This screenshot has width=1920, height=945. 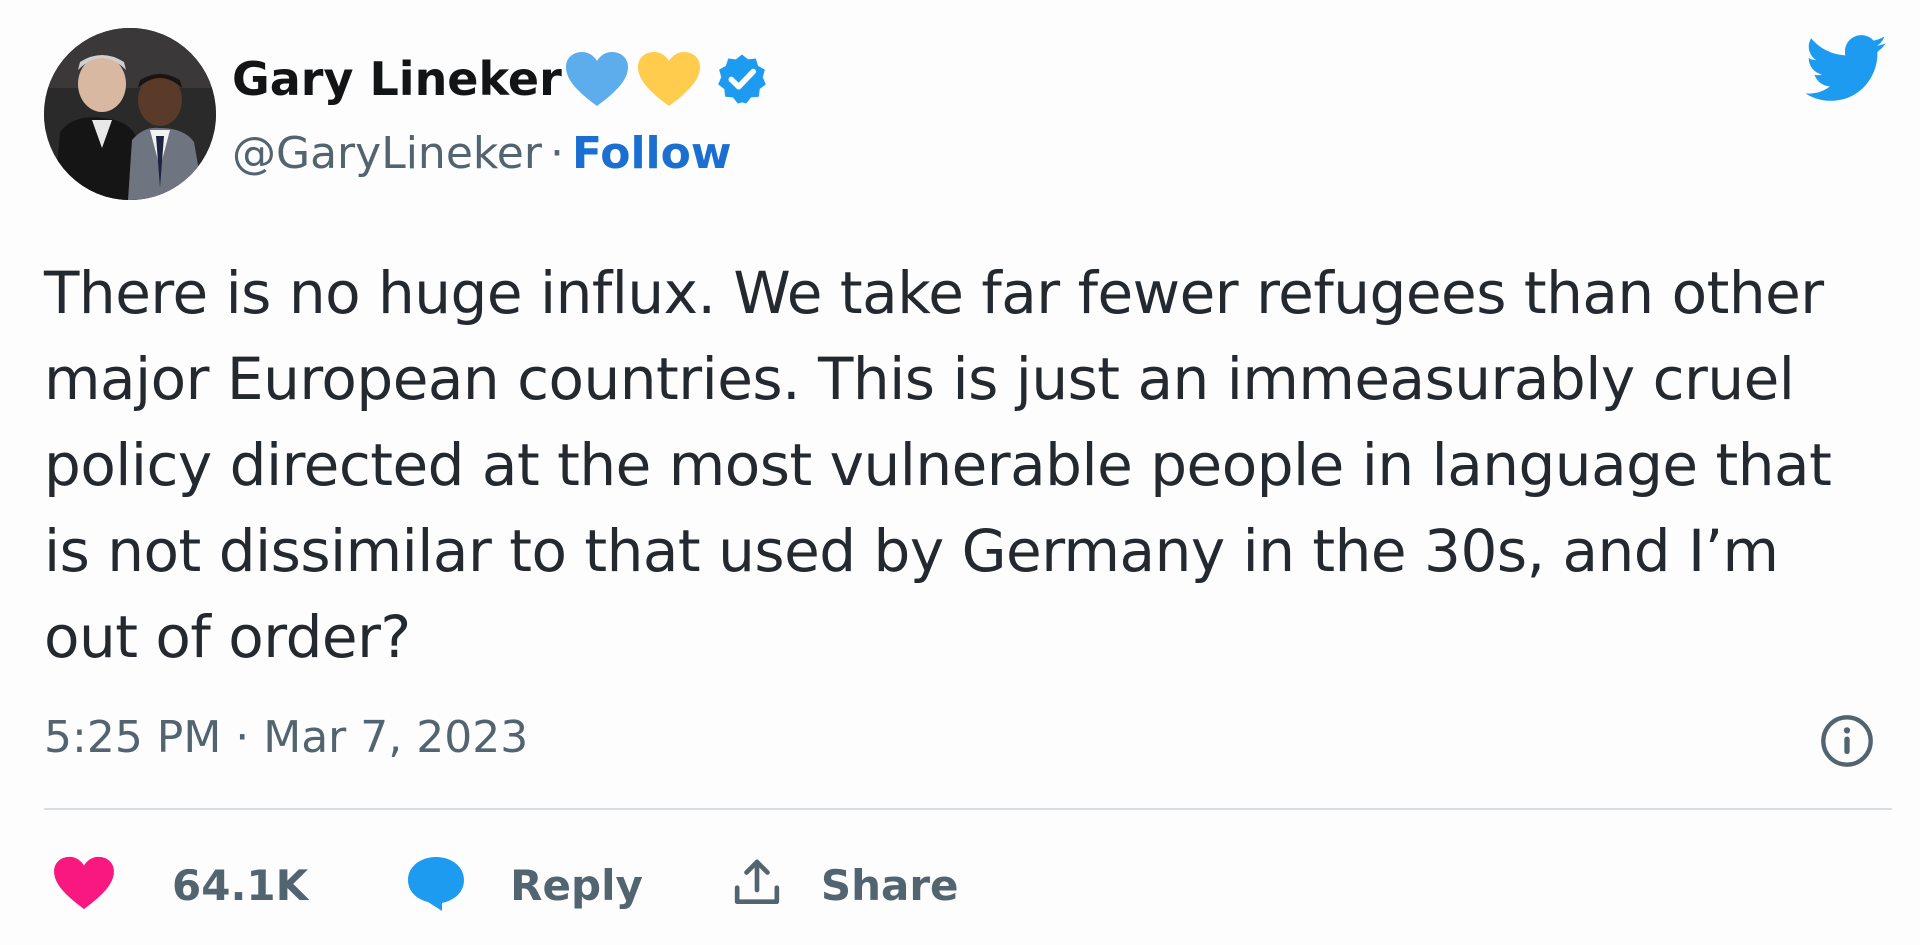 What do you see at coordinates (889, 885) in the screenshot?
I see `share-label: Share` at bounding box center [889, 885].